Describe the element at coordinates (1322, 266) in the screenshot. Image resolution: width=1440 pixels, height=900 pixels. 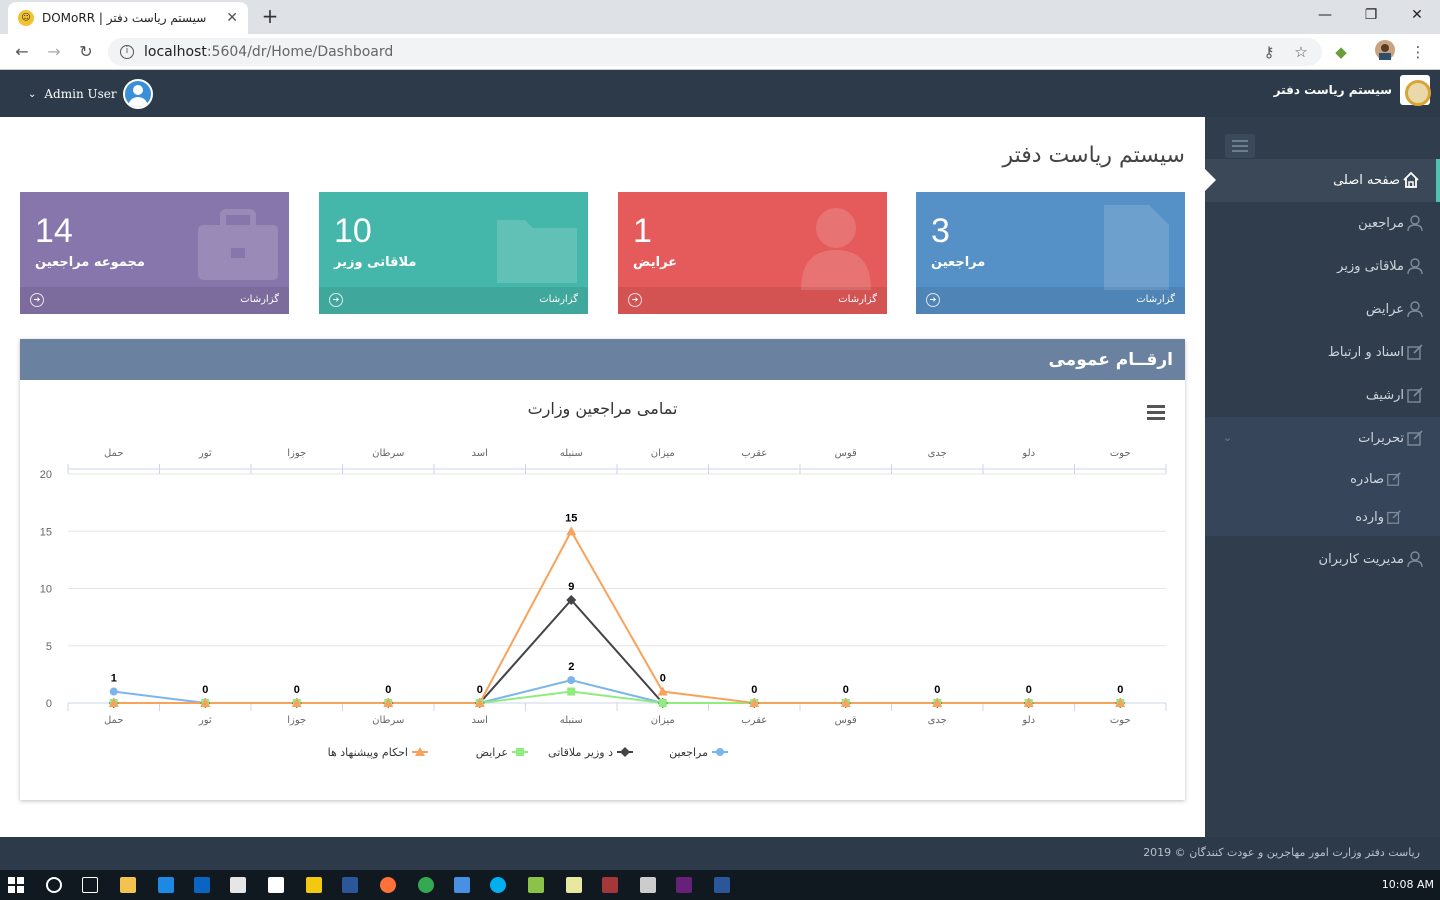
I see `sidebar-item-minister-meetings: ملاقاتی وزیر` at that location.